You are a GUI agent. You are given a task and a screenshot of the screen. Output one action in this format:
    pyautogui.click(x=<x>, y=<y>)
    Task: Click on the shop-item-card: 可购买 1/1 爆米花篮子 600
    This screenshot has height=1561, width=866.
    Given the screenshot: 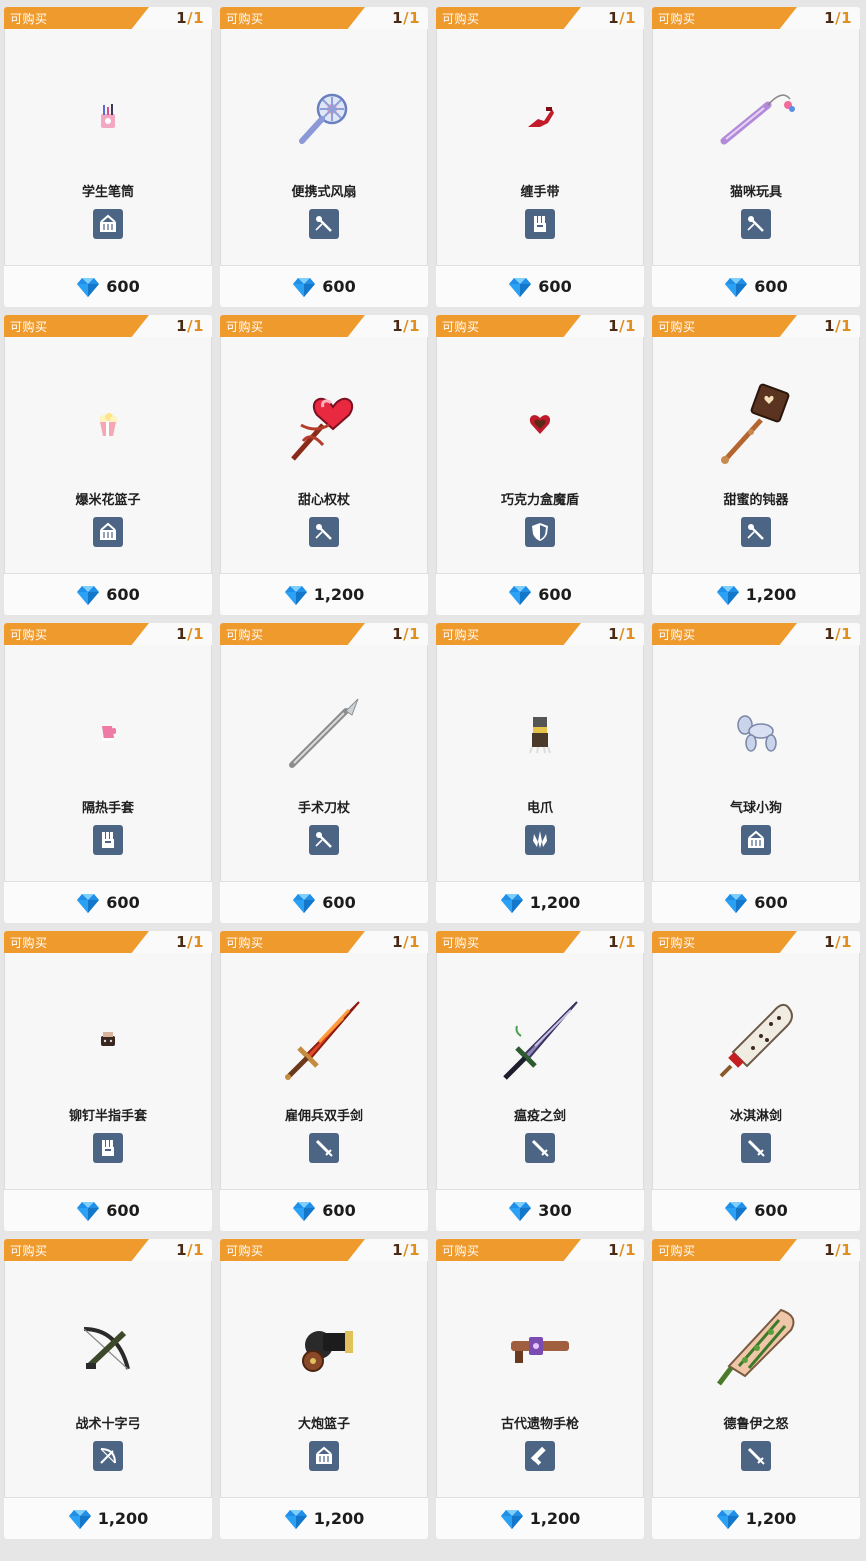 What is the action you would take?
    pyautogui.click(x=108, y=465)
    